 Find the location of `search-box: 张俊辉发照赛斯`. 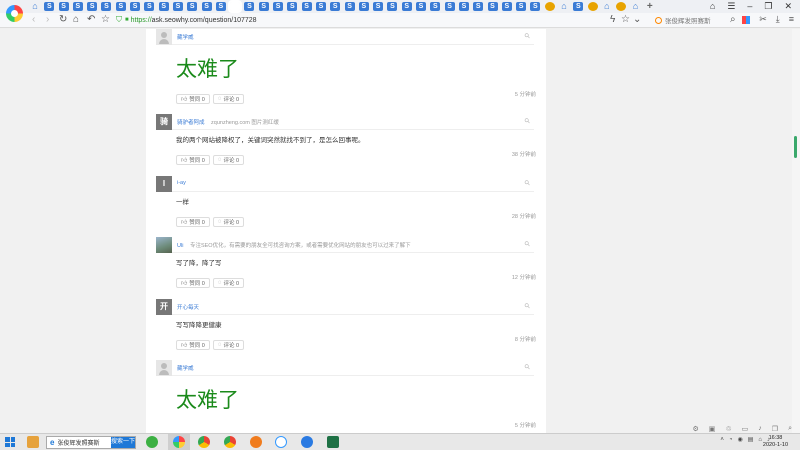

search-box: 张俊辉发照赛斯 is located at coordinates (697, 20).